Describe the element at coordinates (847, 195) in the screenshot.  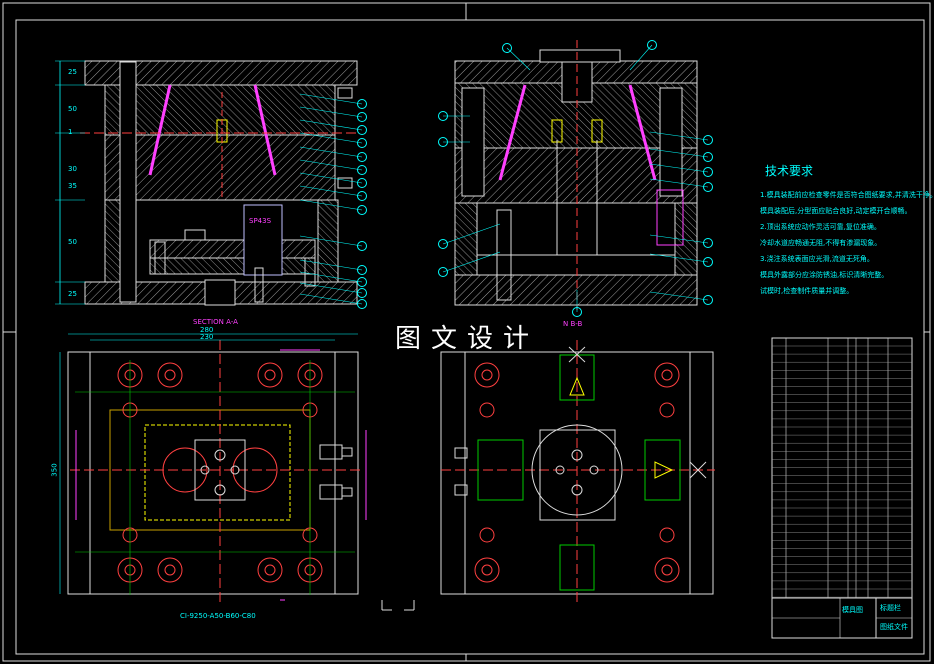
I see `requirement-line: 1.模具装配前应检查零件是否符合图纸要求,并清洗干净。` at that location.